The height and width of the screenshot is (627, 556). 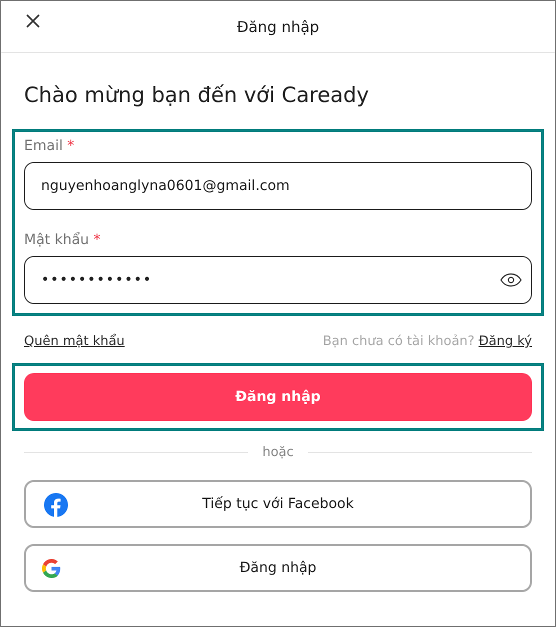 What do you see at coordinates (278, 27) in the screenshot?
I see `dialog-title: Đăng nhập` at bounding box center [278, 27].